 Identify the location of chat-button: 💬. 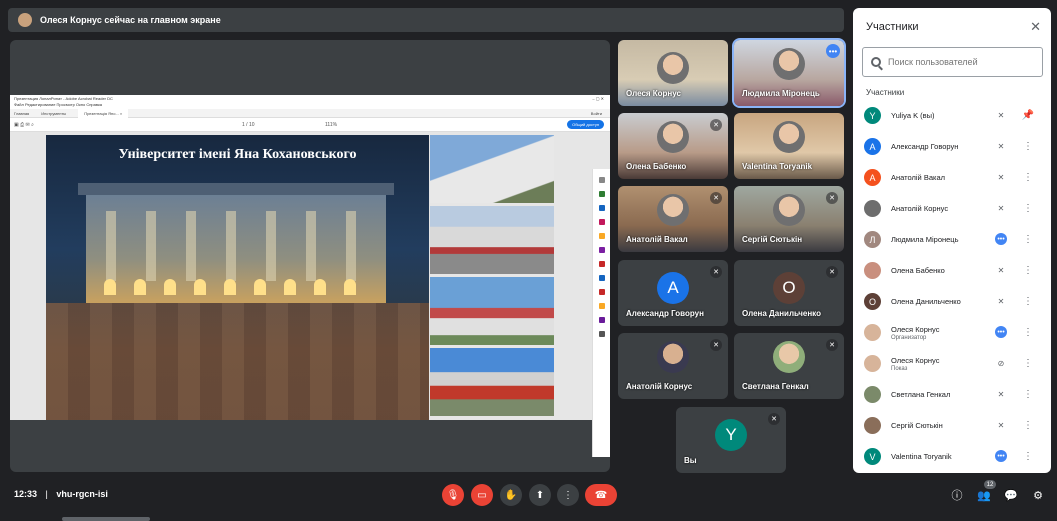
(1011, 495).